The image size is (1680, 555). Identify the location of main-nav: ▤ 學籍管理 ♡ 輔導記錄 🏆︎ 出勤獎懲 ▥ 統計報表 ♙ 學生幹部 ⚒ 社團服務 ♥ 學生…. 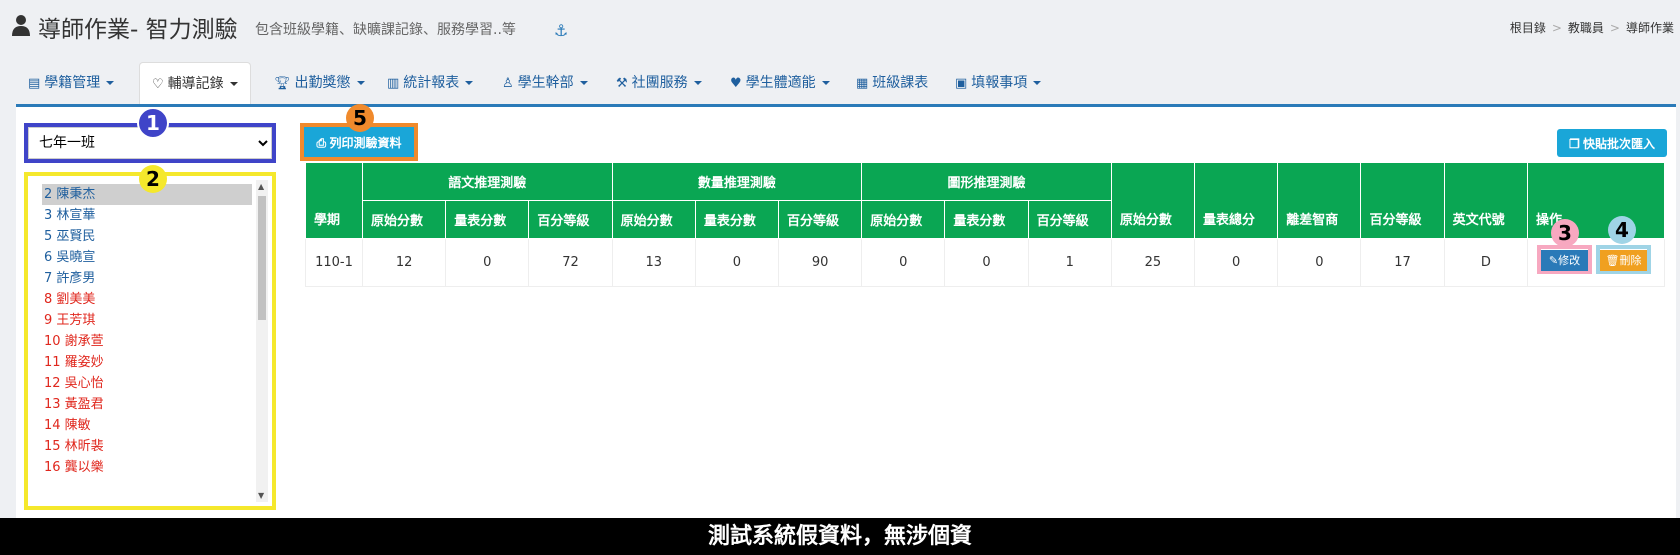
(846, 83).